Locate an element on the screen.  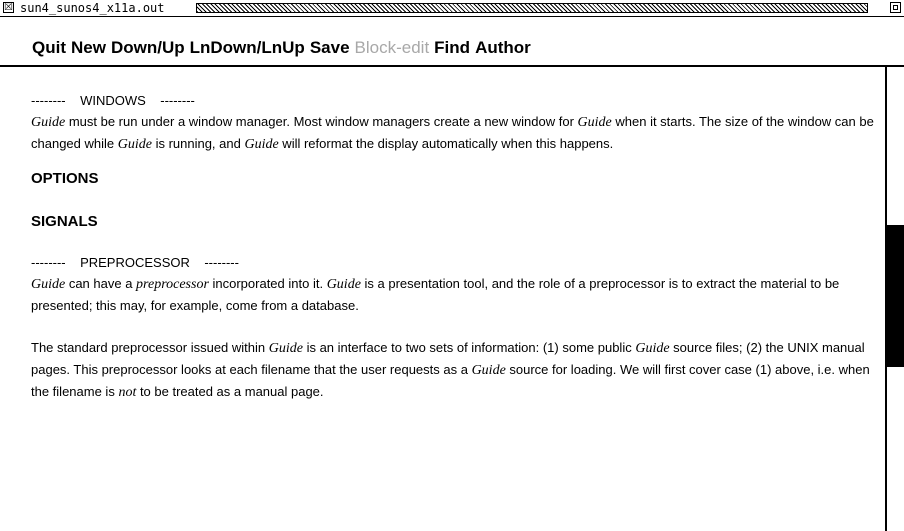
preprocessor-term: preprocessor is located at coordinates (172, 284).